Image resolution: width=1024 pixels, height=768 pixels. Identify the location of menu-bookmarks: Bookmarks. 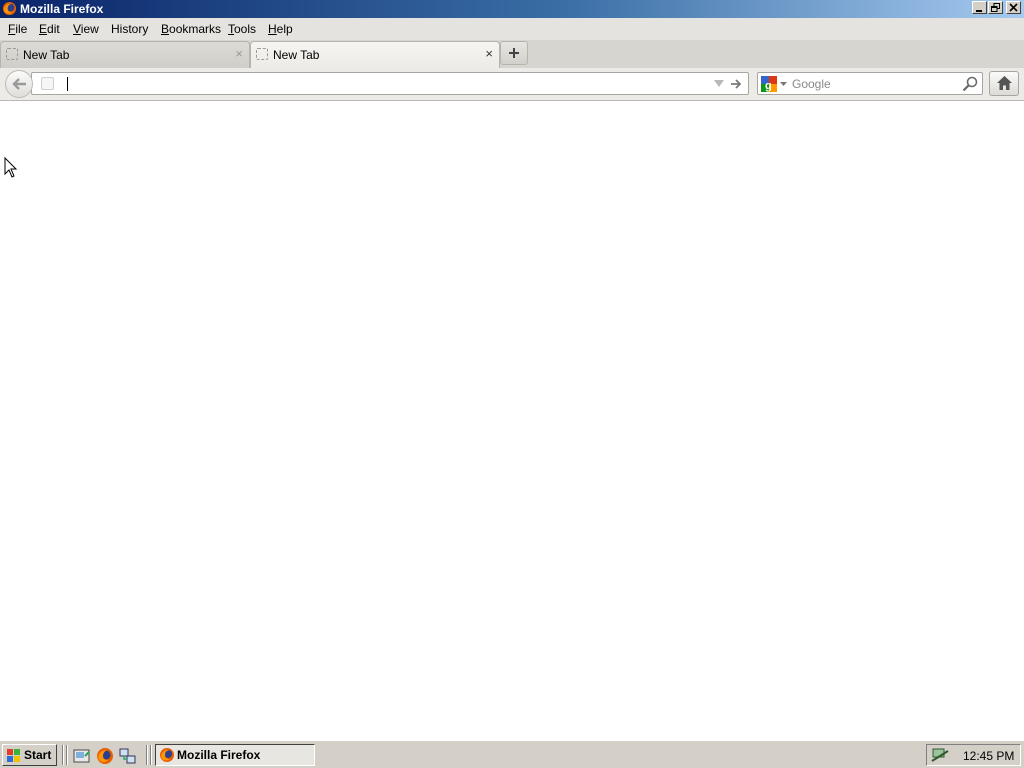
(191, 29).